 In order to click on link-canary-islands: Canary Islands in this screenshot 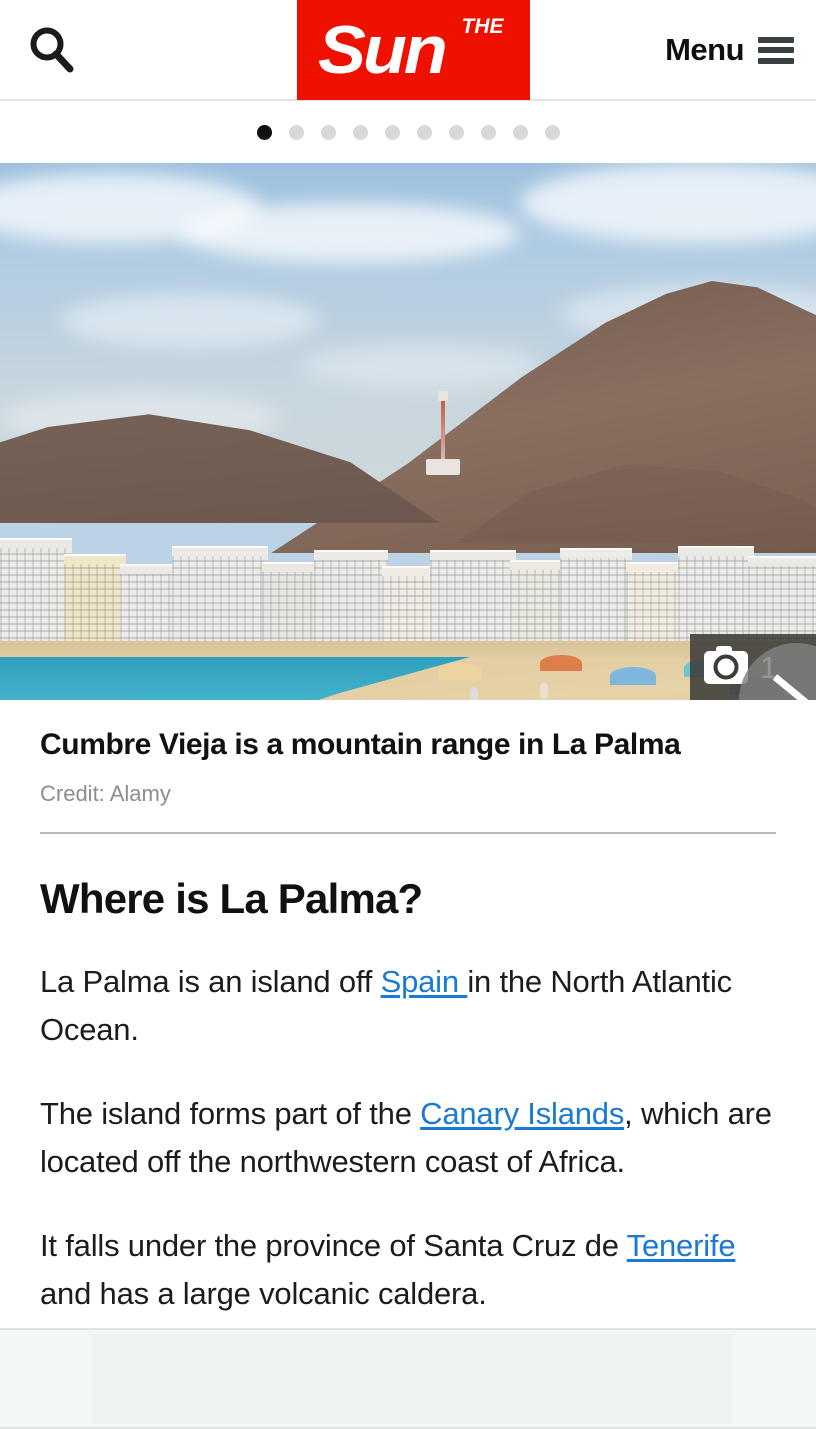, I will do `click(522, 1113)`.